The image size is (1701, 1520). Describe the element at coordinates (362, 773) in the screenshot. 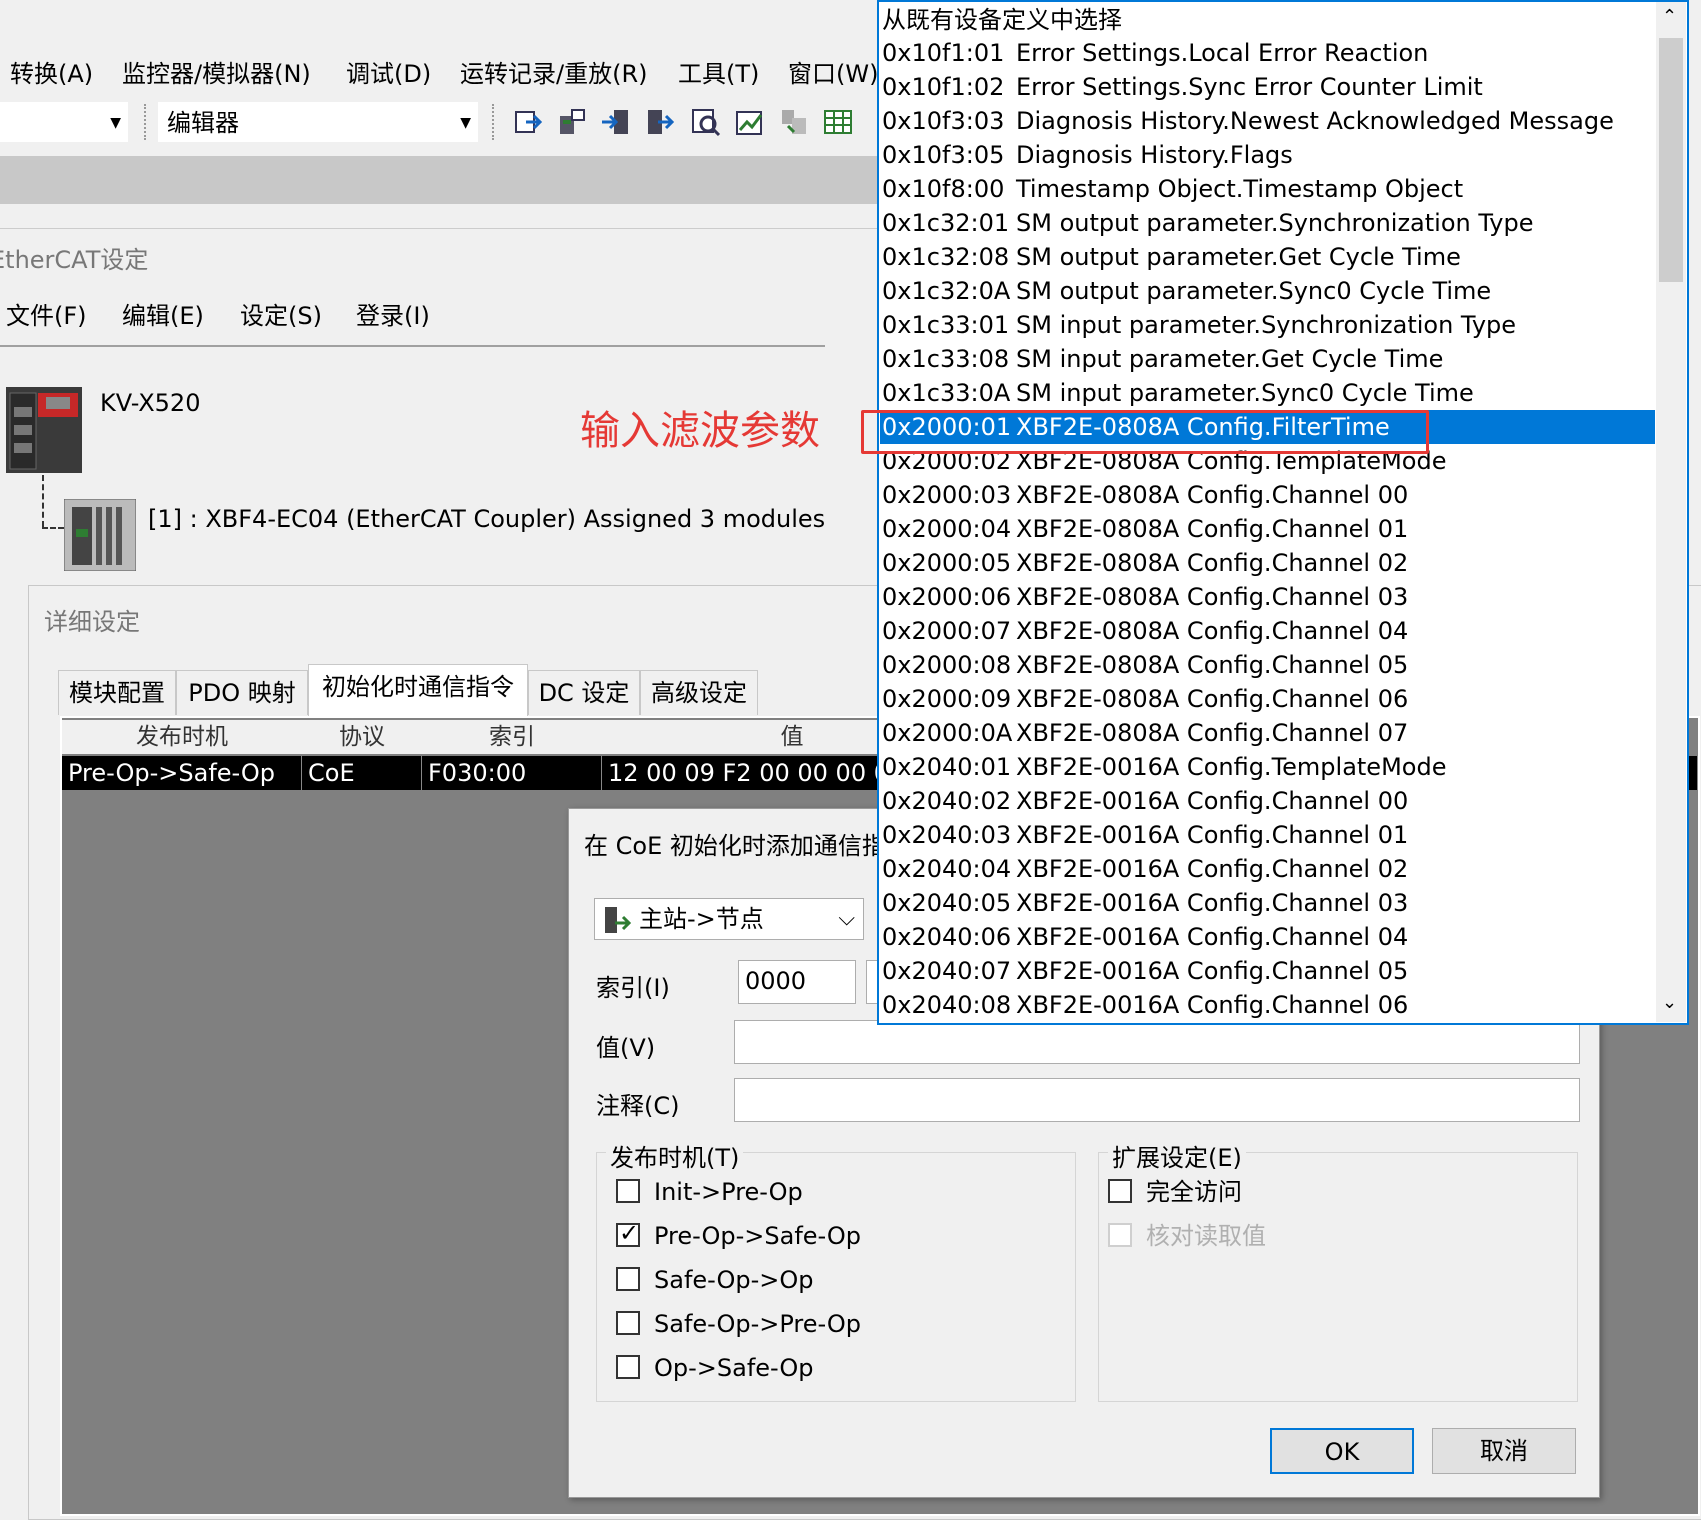

I see `table-row-protocol: CoE` at that location.